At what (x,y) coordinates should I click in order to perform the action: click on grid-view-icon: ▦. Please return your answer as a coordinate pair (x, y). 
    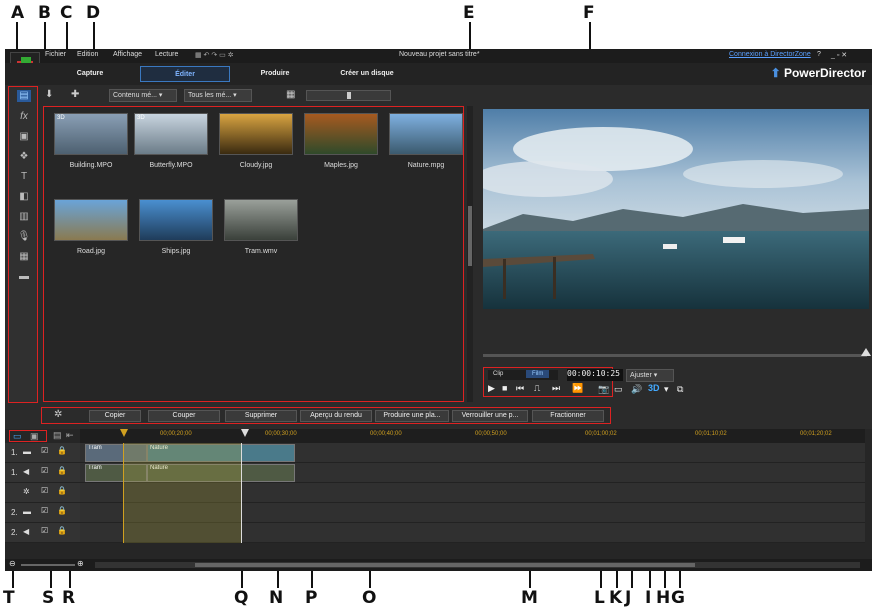
    Looking at the image, I should click on (290, 94).